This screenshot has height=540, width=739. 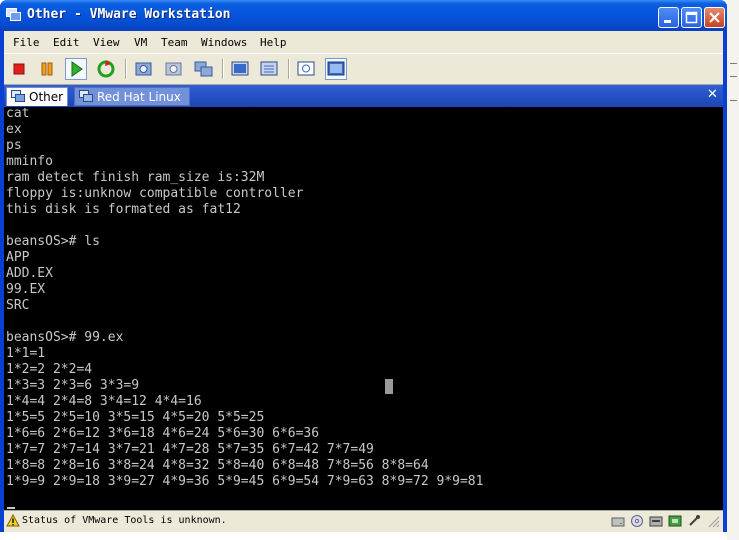 I want to click on play-icon, so click(x=77, y=69).